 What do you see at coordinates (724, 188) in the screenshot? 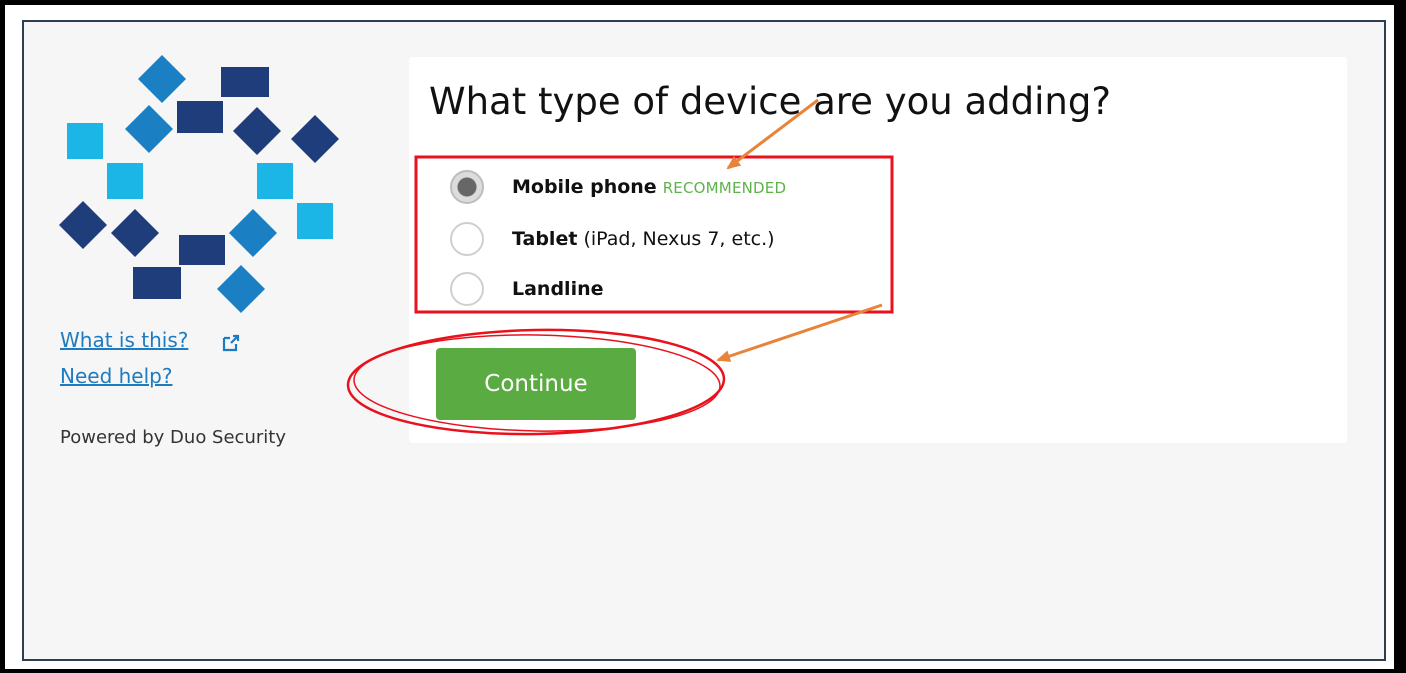
I see `recommended-badge: RECOMMENDED` at bounding box center [724, 188].